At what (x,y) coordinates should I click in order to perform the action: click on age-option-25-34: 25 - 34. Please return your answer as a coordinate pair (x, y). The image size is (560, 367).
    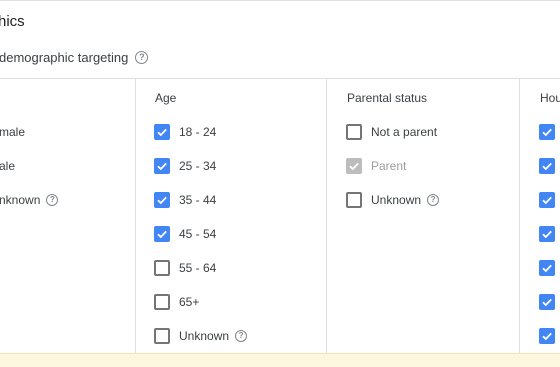
    Looking at the image, I should click on (185, 166).